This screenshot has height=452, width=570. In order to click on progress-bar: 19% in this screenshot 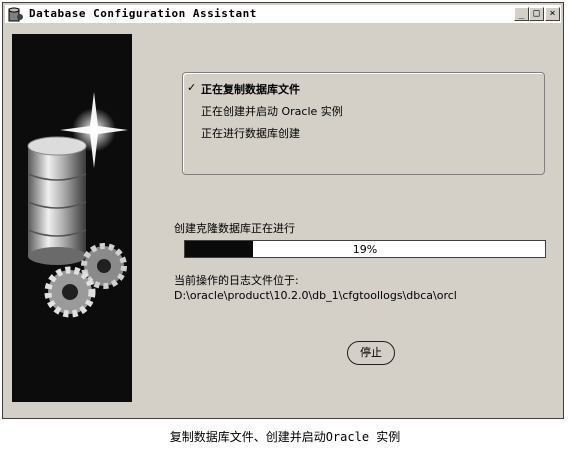, I will do `click(365, 249)`.